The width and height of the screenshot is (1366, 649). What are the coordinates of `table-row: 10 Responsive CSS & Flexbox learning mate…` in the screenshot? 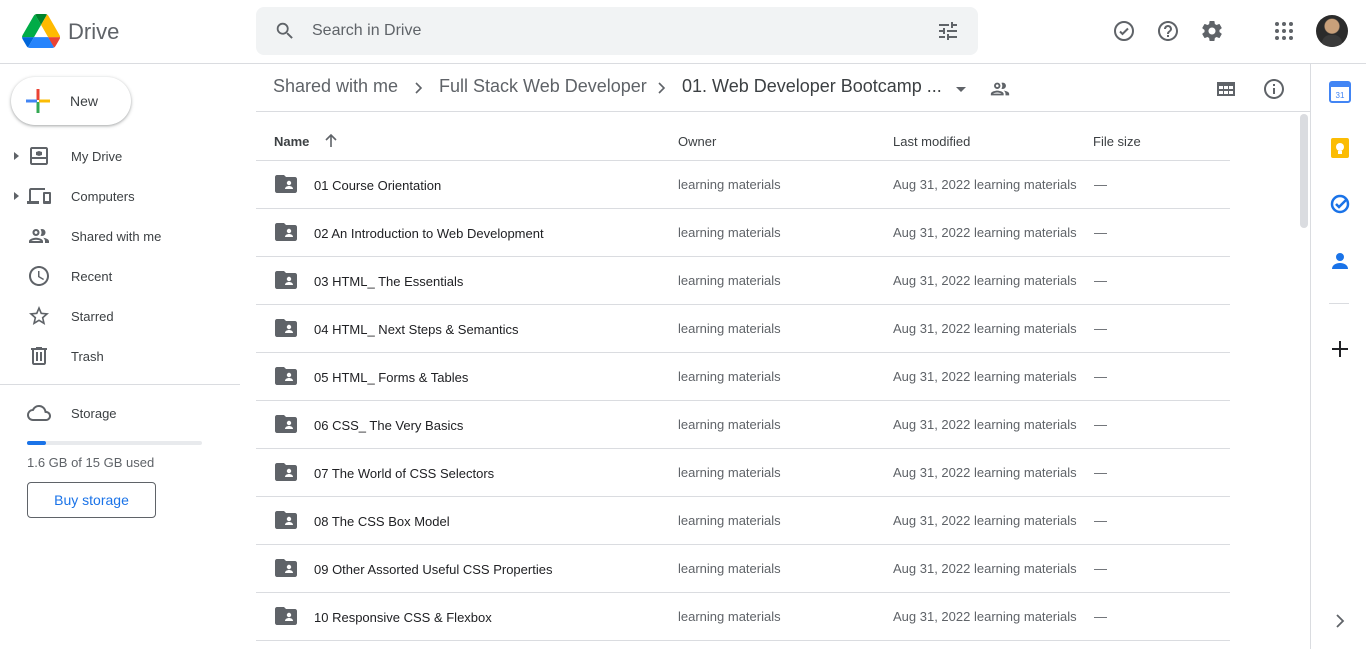 It's located at (743, 617).